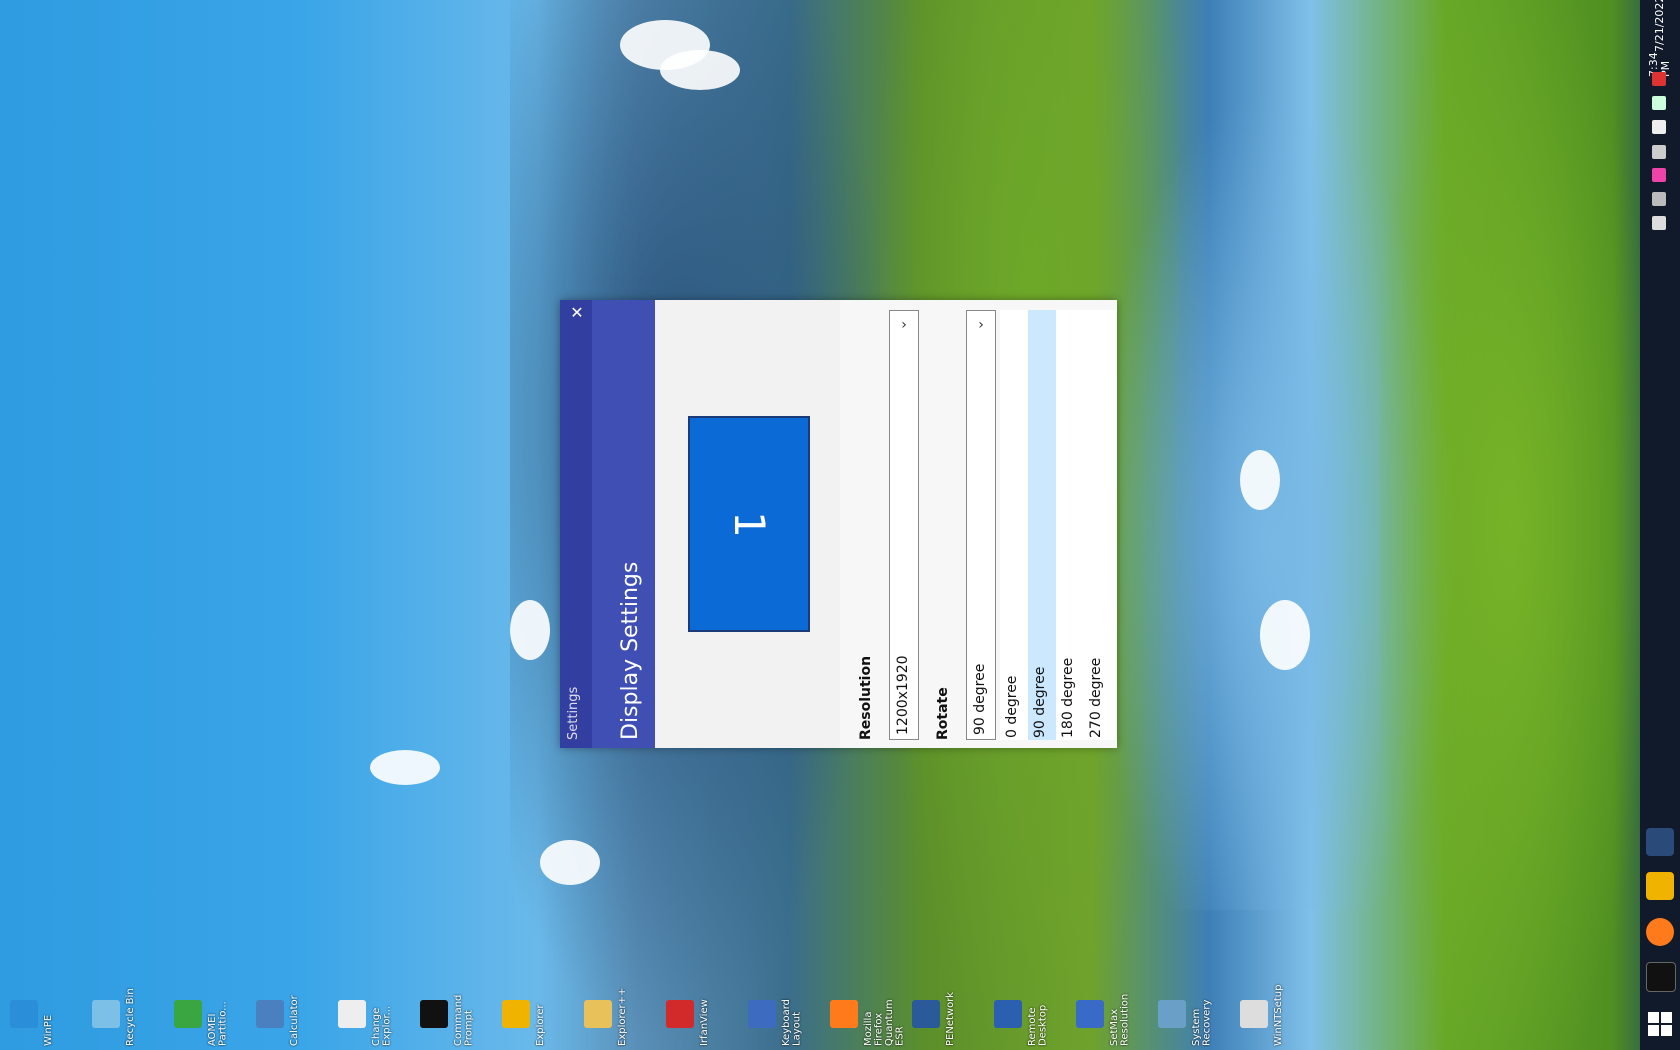 Image resolution: width=1680 pixels, height=1050 pixels. What do you see at coordinates (903, 695) in the screenshot?
I see `resolution-value: 1200x1920` at bounding box center [903, 695].